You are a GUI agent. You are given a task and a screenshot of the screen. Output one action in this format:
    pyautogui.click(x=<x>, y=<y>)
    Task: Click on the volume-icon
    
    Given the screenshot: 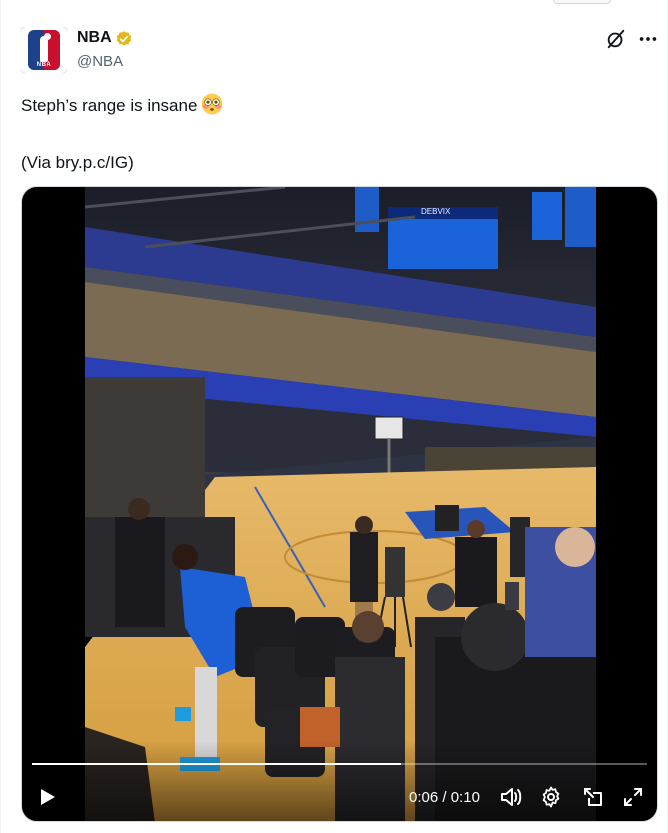 What is the action you would take?
    pyautogui.click(x=511, y=797)
    